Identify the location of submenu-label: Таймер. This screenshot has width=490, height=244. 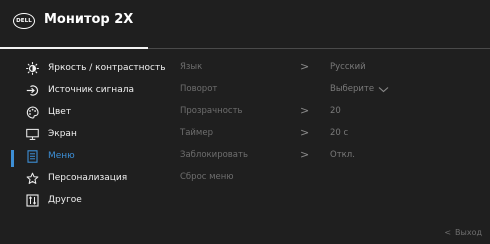
(196, 133).